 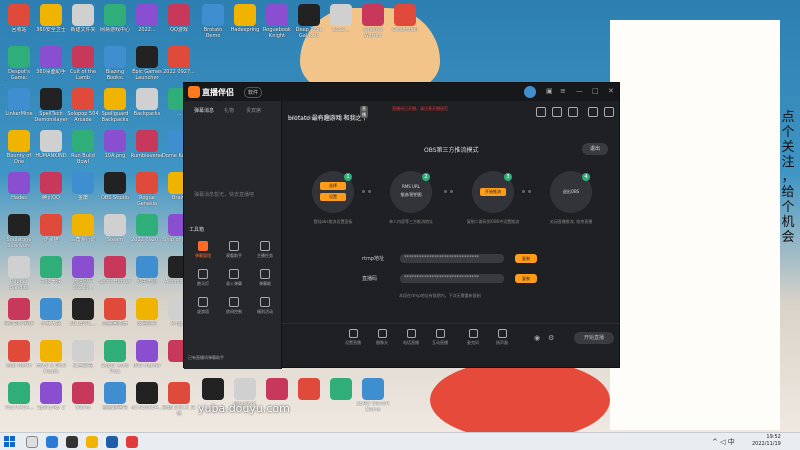 What do you see at coordinates (405, 21) in the screenshot?
I see `desktop-icon: Groundfall` at bounding box center [405, 21].